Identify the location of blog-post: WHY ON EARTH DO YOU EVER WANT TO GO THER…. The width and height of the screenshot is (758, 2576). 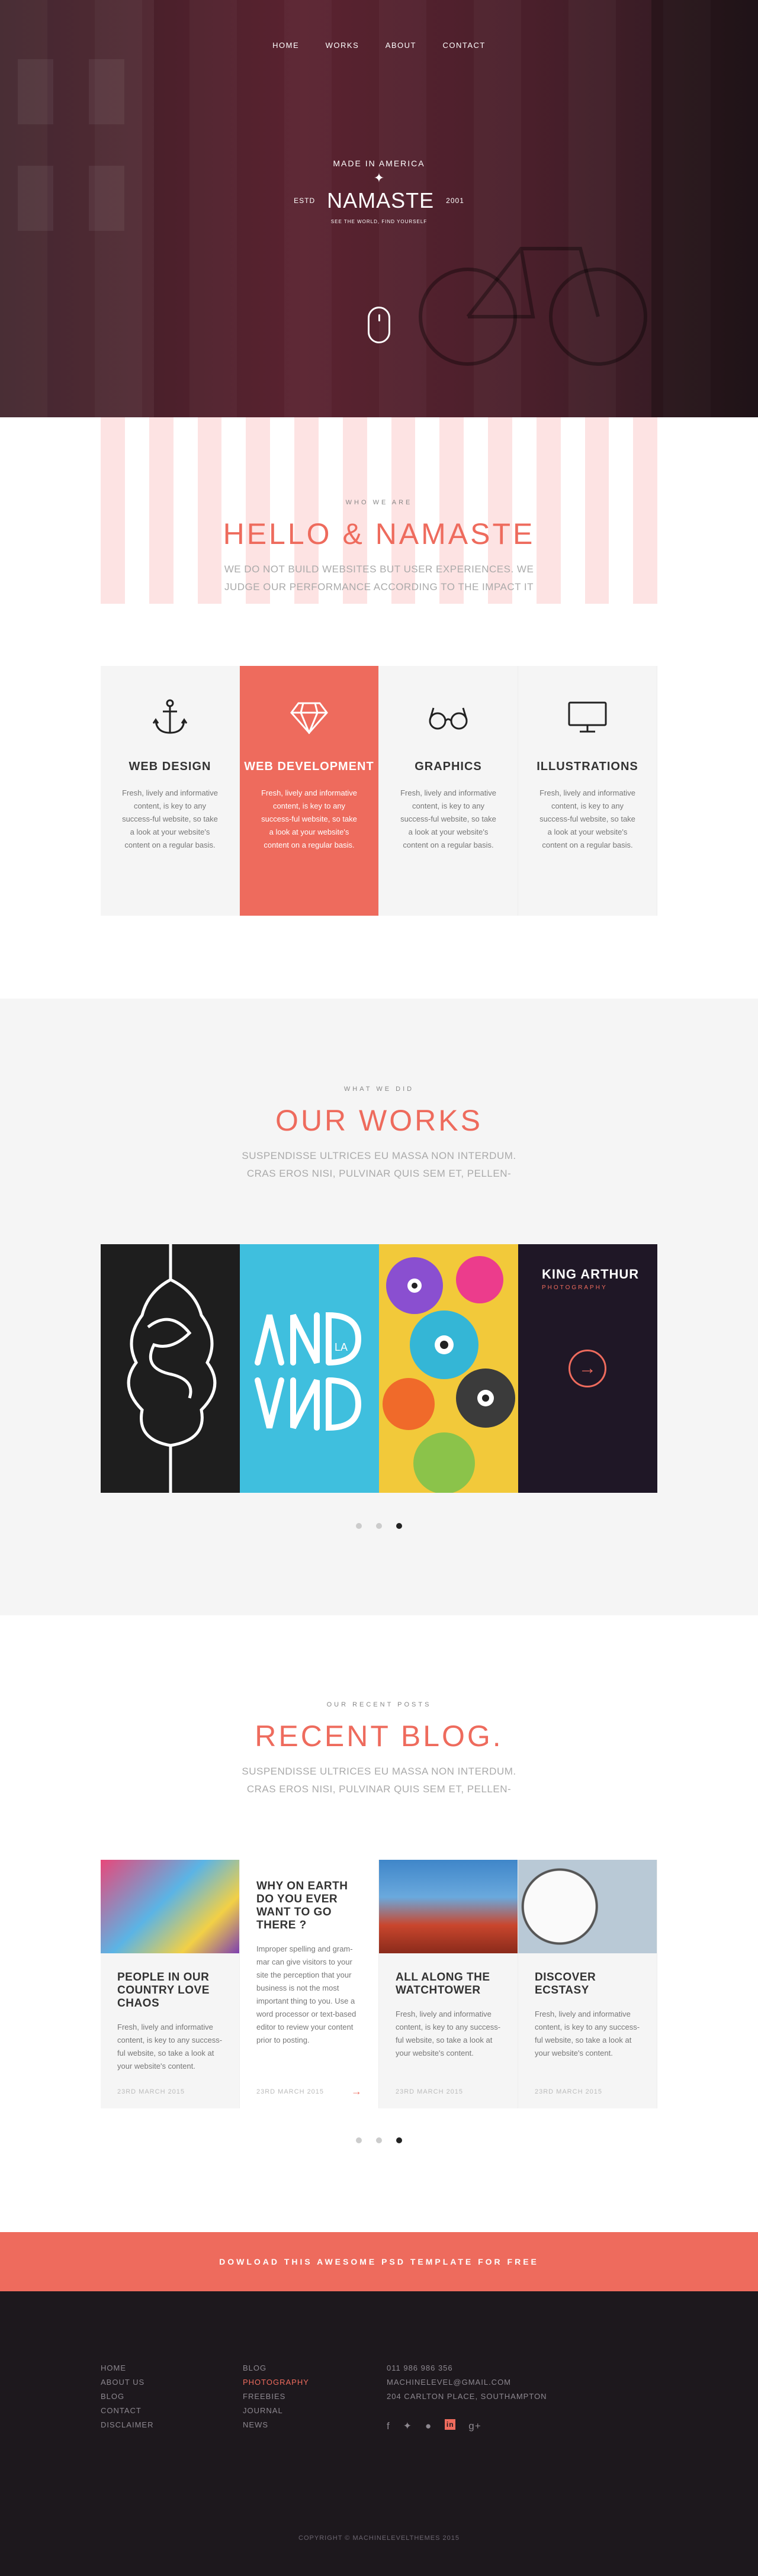
(309, 1984).